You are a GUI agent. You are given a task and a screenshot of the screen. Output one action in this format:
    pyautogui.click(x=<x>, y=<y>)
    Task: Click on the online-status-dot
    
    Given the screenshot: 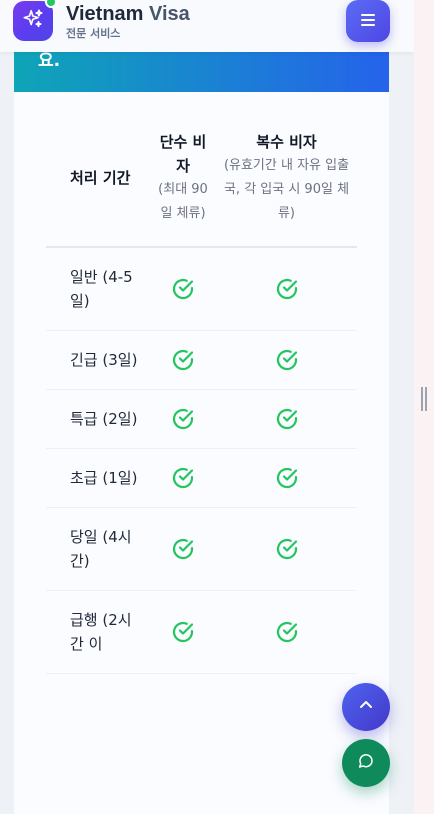 What is the action you would take?
    pyautogui.click(x=51, y=4)
    